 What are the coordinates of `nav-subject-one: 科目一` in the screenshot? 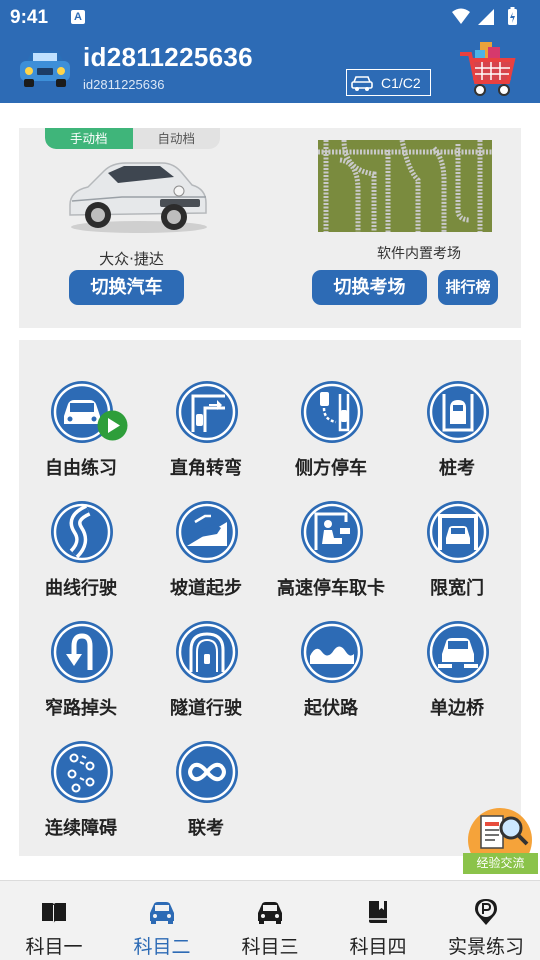 It's located at (54, 920).